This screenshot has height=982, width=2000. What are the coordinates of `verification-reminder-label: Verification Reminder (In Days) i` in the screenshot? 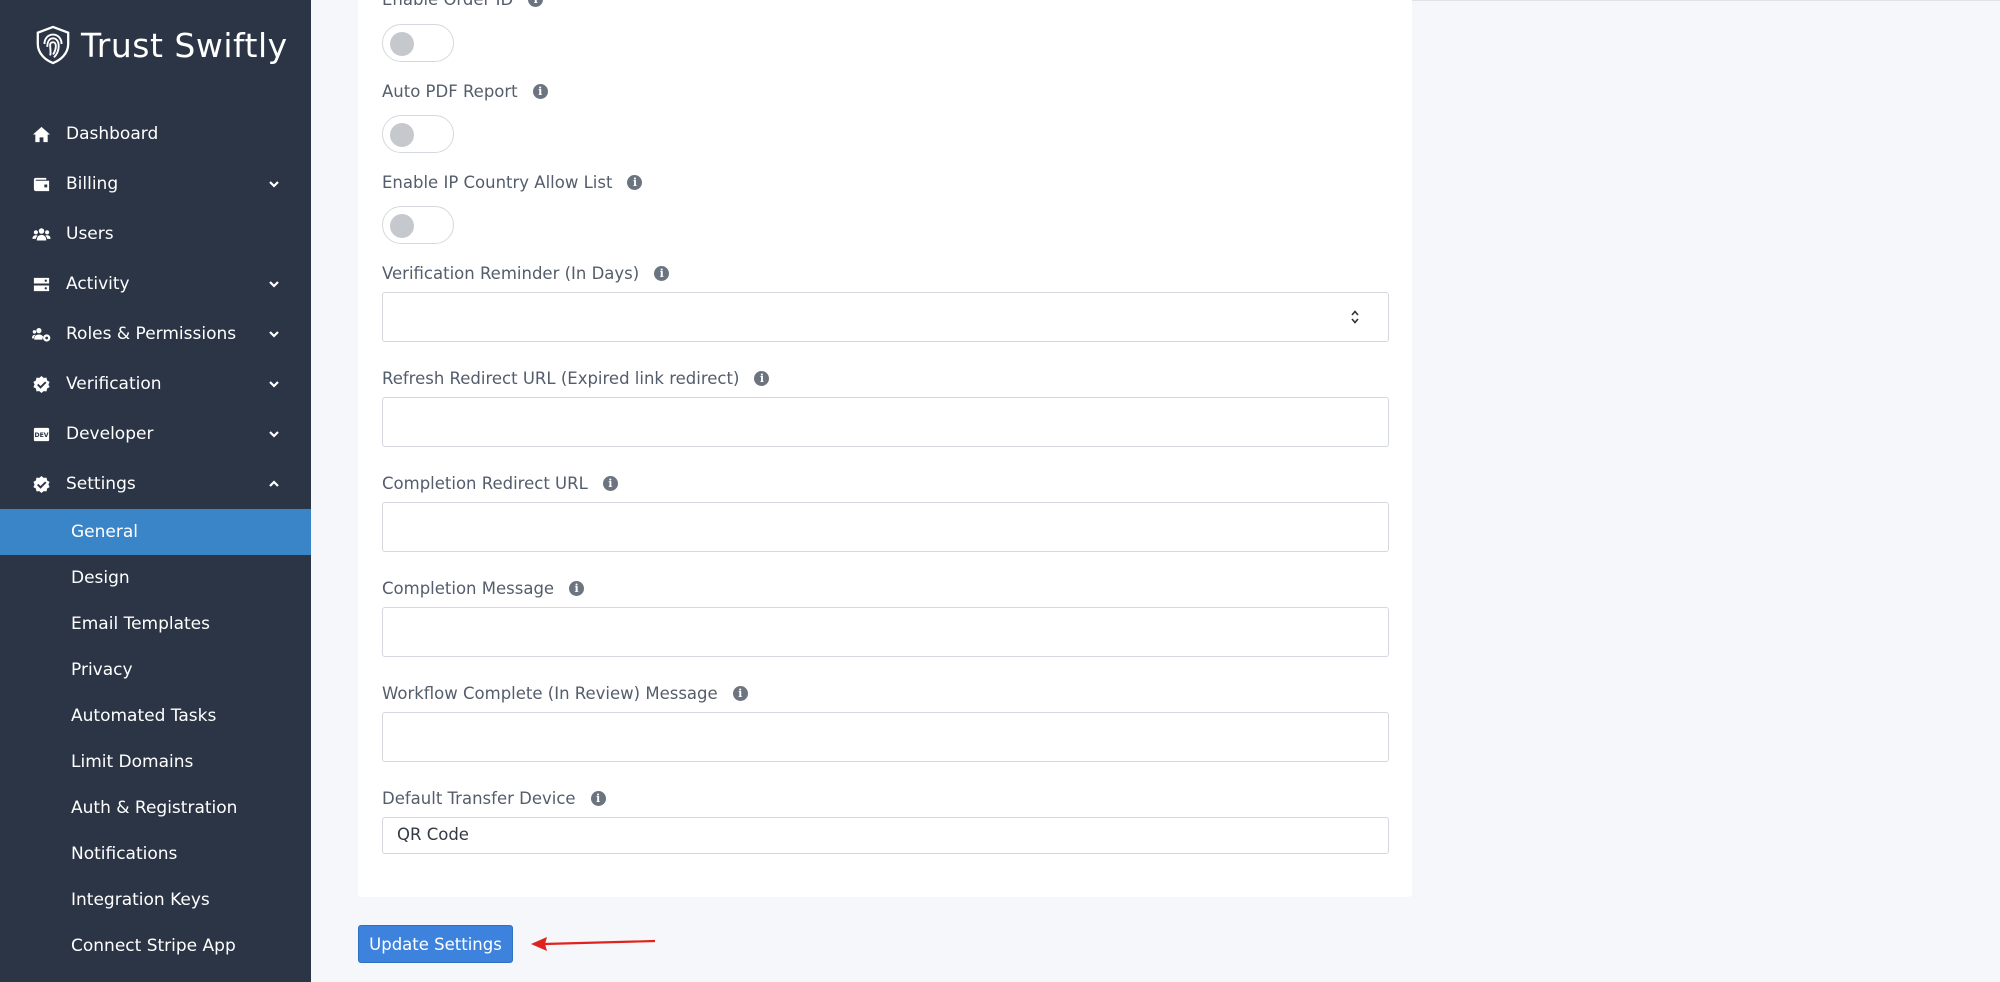 It's located at (885, 273).